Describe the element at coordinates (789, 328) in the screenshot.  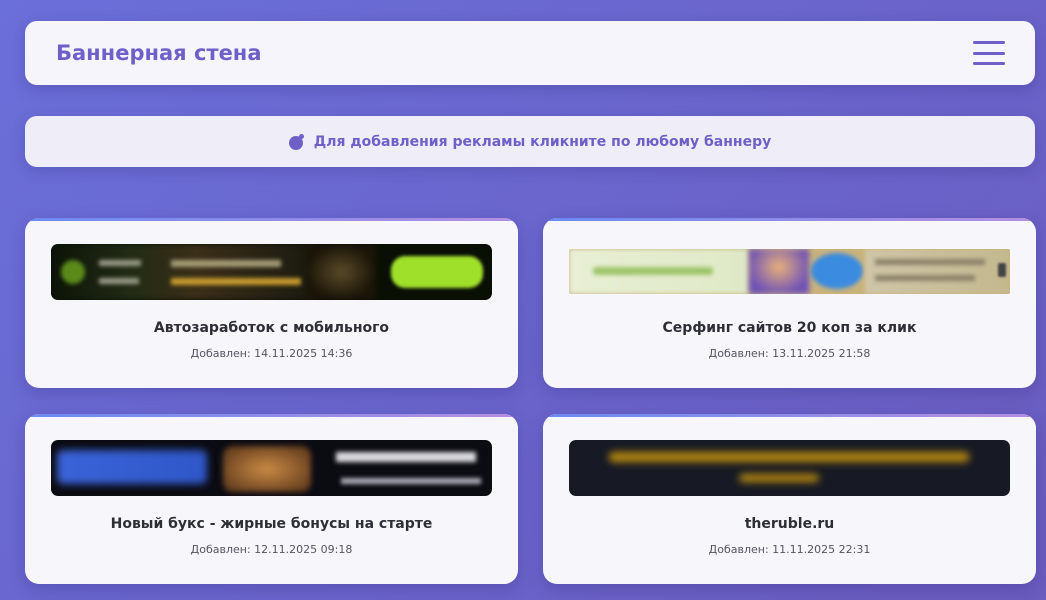
I see `banner-title: Серфинг сайтов 20 коп за клик` at that location.